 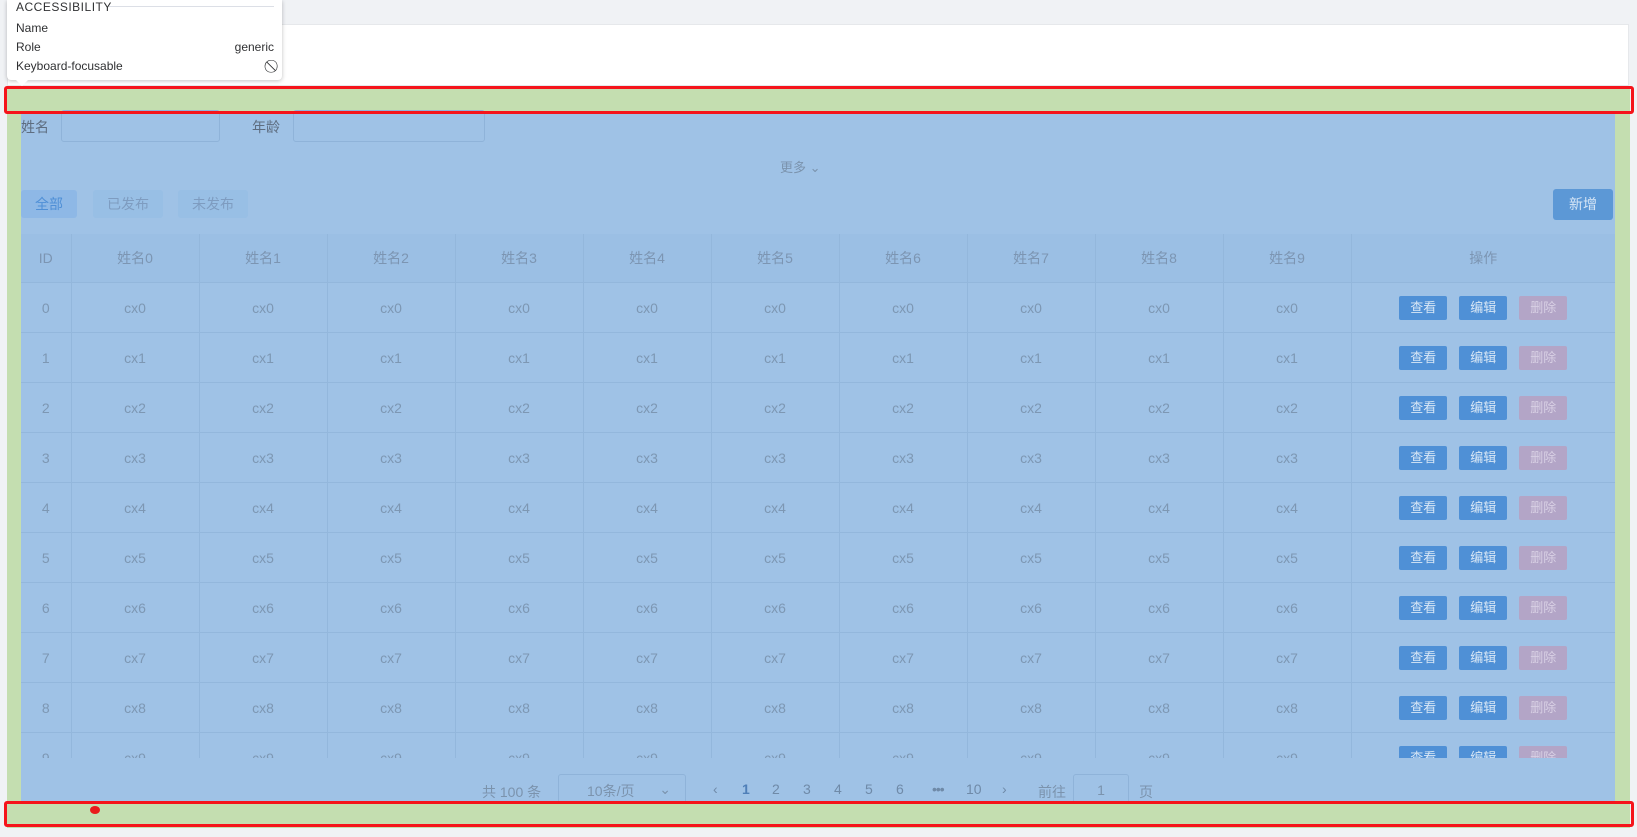 I want to click on tab-0: 全部, so click(x=49, y=204).